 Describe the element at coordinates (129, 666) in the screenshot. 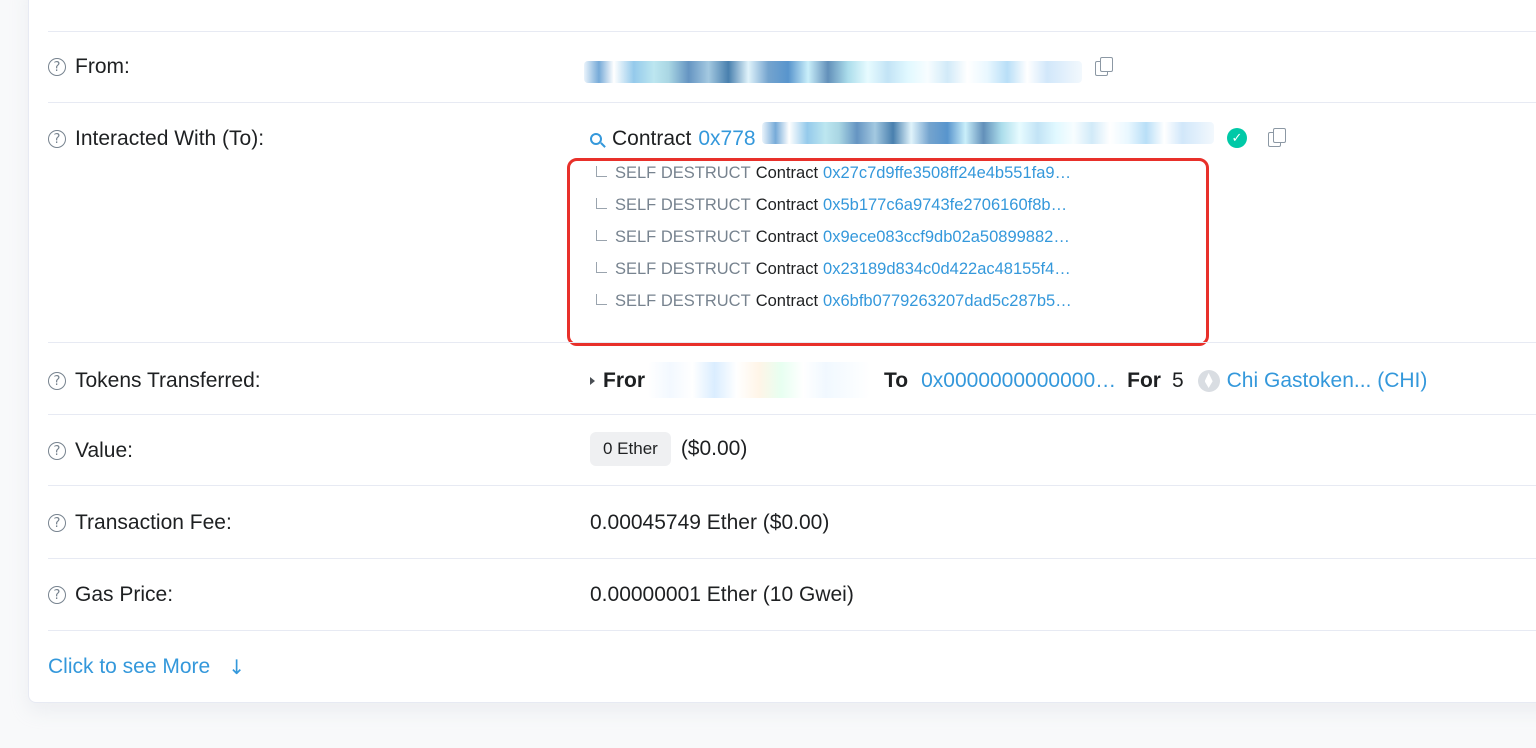

I see `see-more-label: Click to see More` at that location.